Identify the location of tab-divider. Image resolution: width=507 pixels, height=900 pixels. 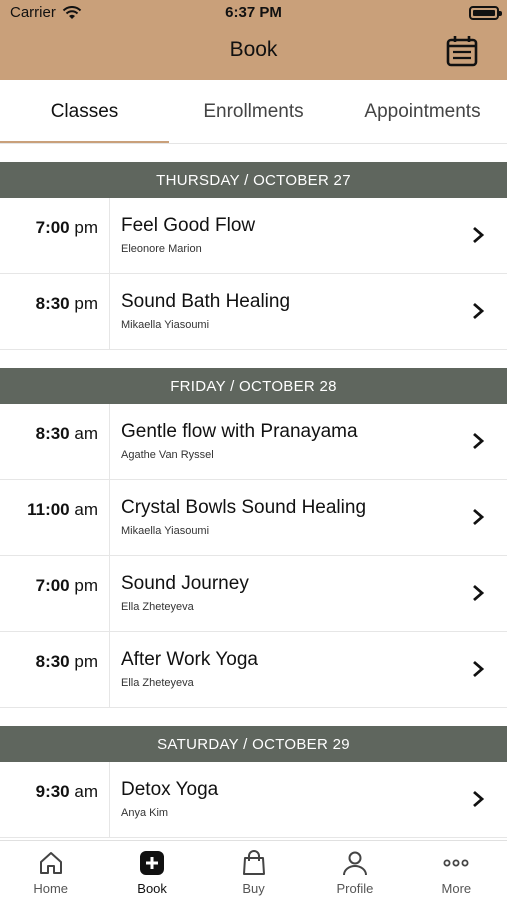
(253, 143).